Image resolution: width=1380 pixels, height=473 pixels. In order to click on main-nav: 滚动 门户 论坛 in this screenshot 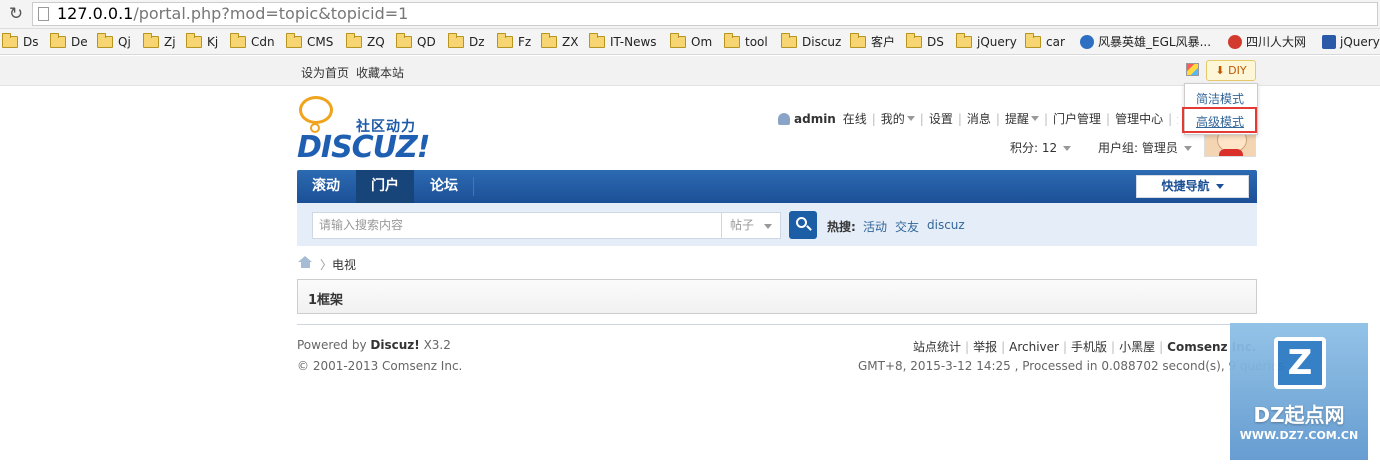, I will do `click(777, 186)`.